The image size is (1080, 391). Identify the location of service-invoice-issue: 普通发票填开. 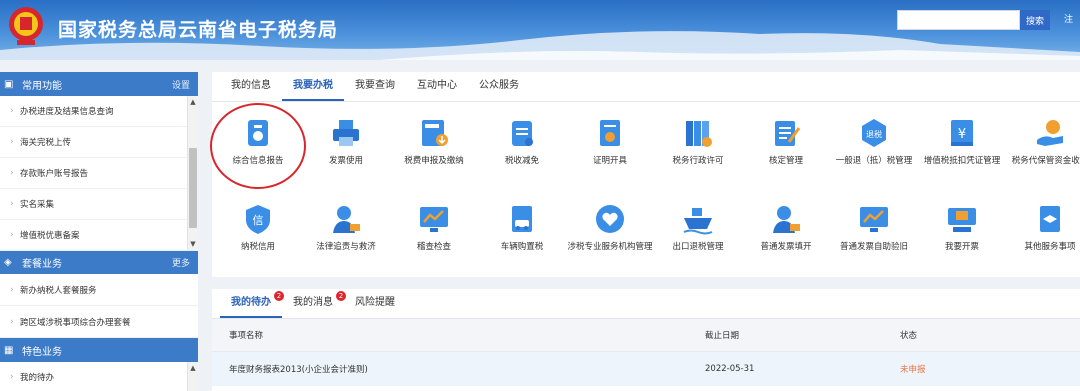
(786, 227).